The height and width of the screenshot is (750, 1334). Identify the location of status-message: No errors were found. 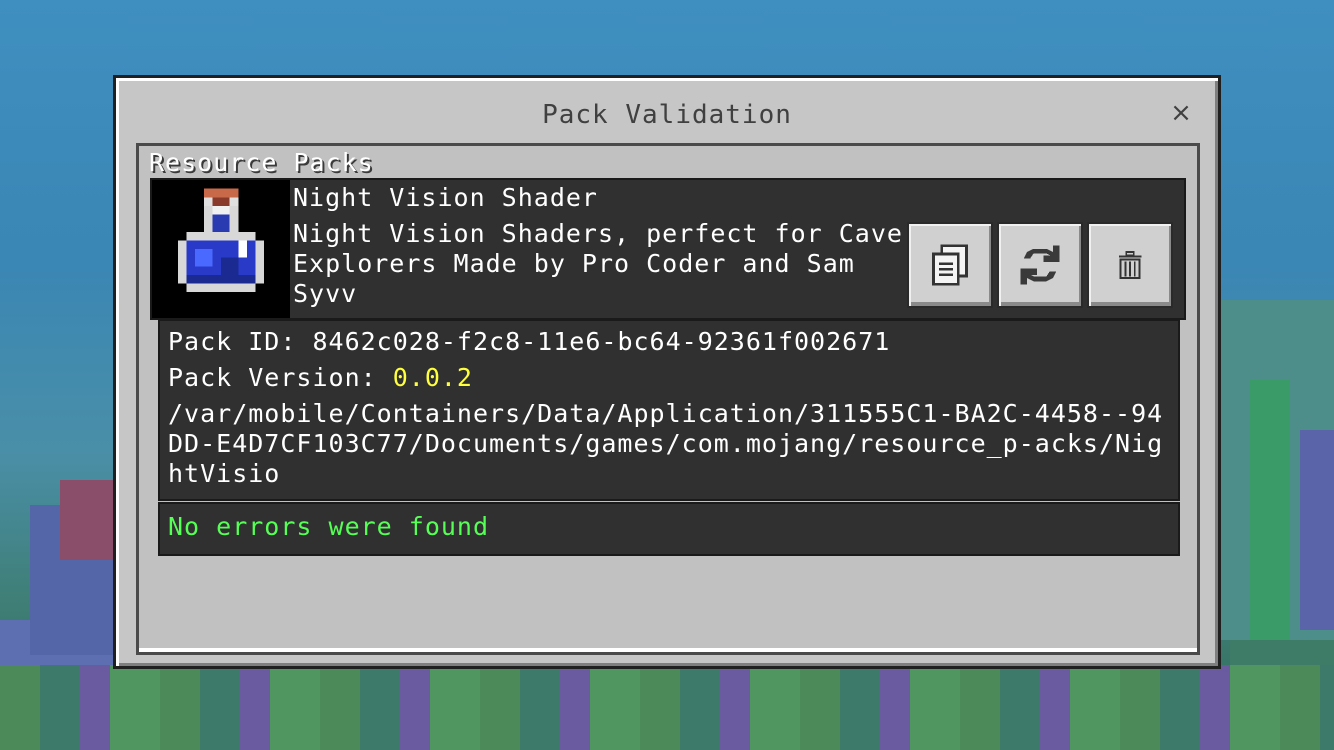
(329, 526).